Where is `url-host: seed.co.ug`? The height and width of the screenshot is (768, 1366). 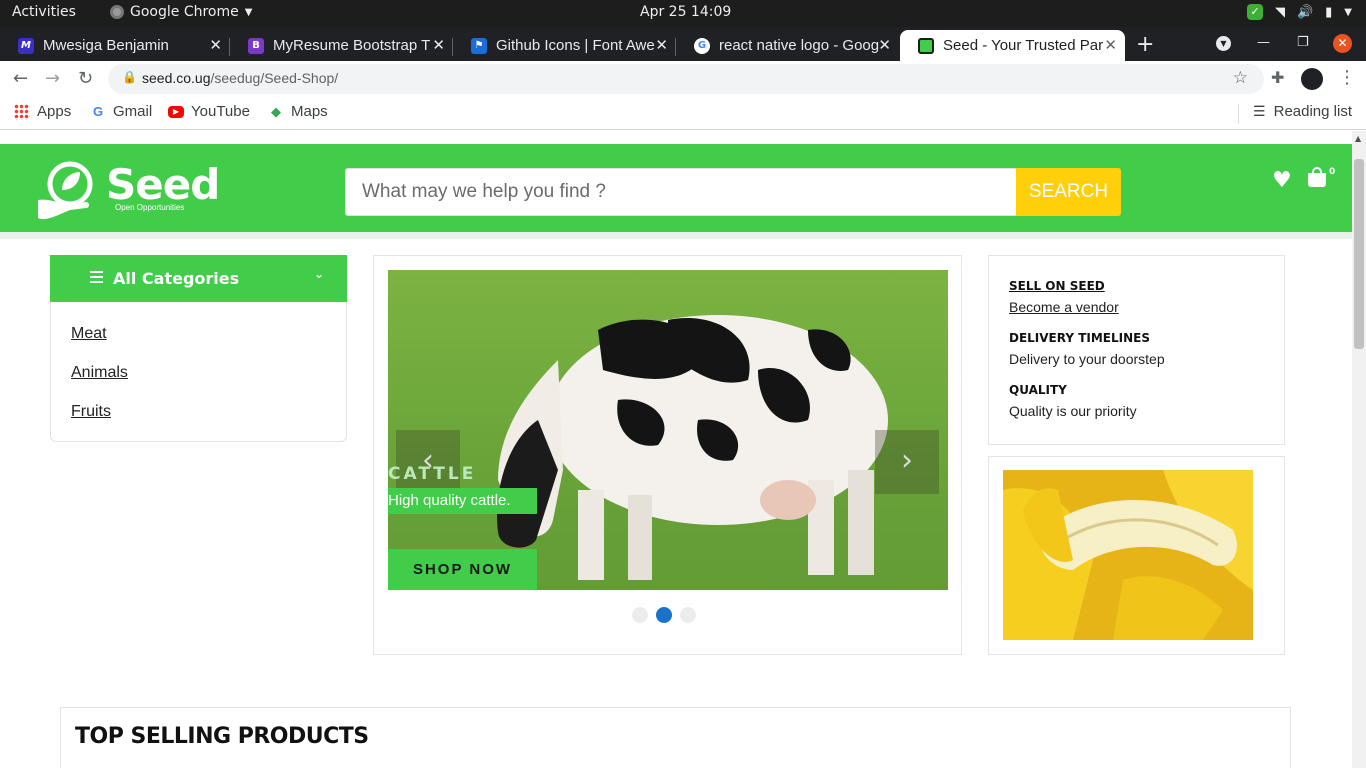
url-host: seed.co.ug is located at coordinates (176, 78).